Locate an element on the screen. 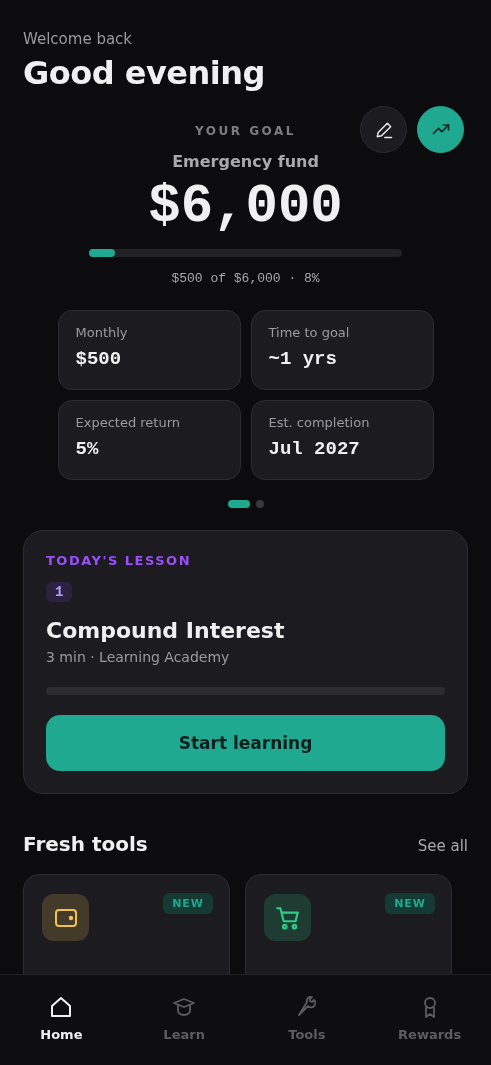 Image resolution: width=491 pixels, height=1065 pixels. graduation-cap-icon is located at coordinates (184, 1007).